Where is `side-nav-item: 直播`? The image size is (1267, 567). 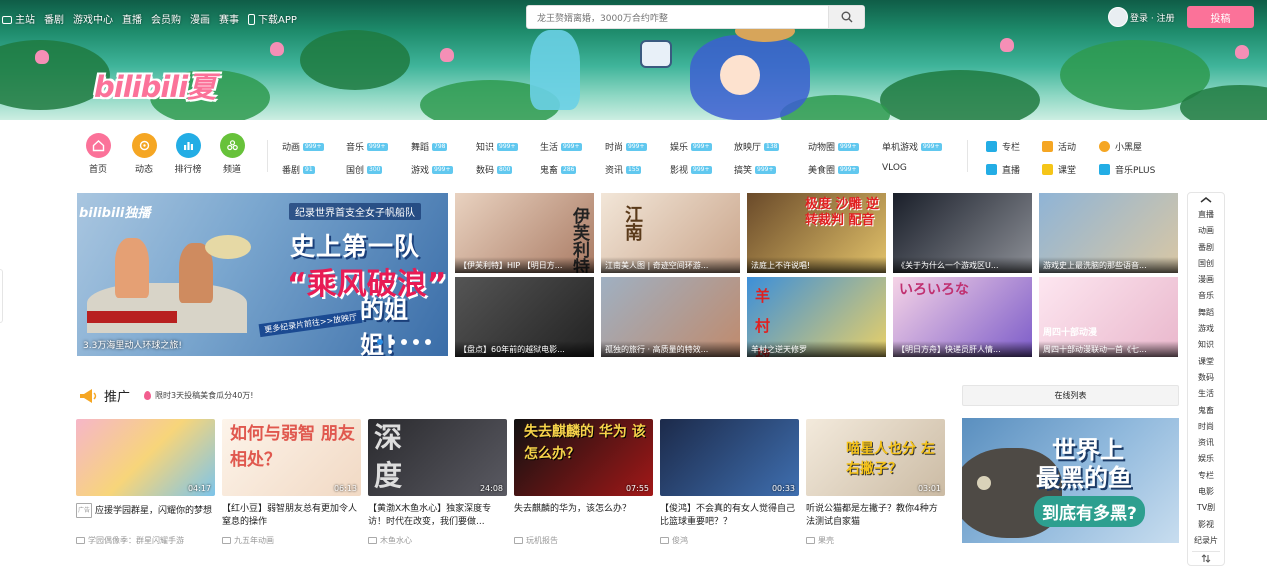
side-nav-item: 直播 is located at coordinates (1206, 215).